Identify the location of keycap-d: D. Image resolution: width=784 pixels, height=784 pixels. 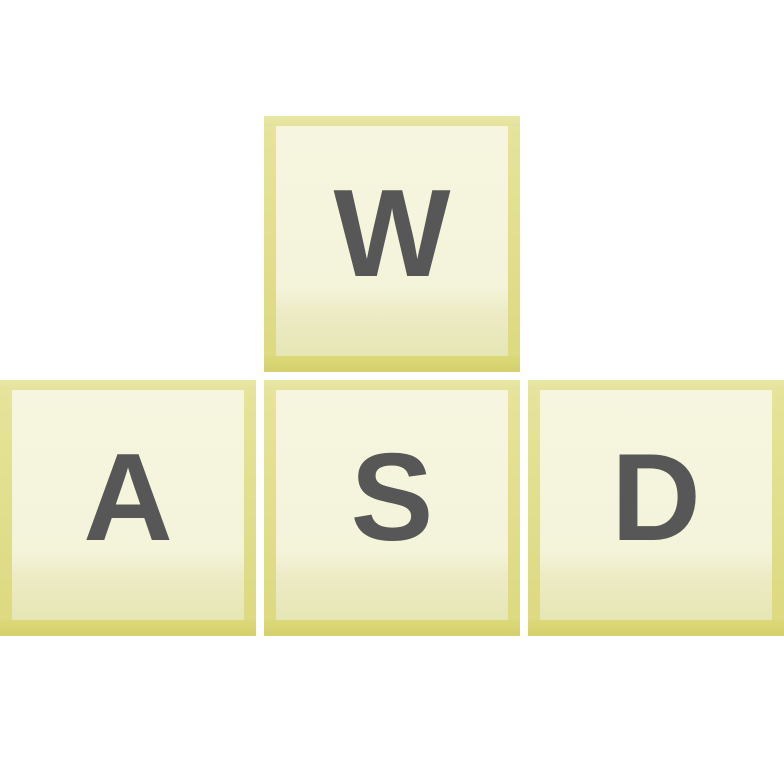
(656, 508).